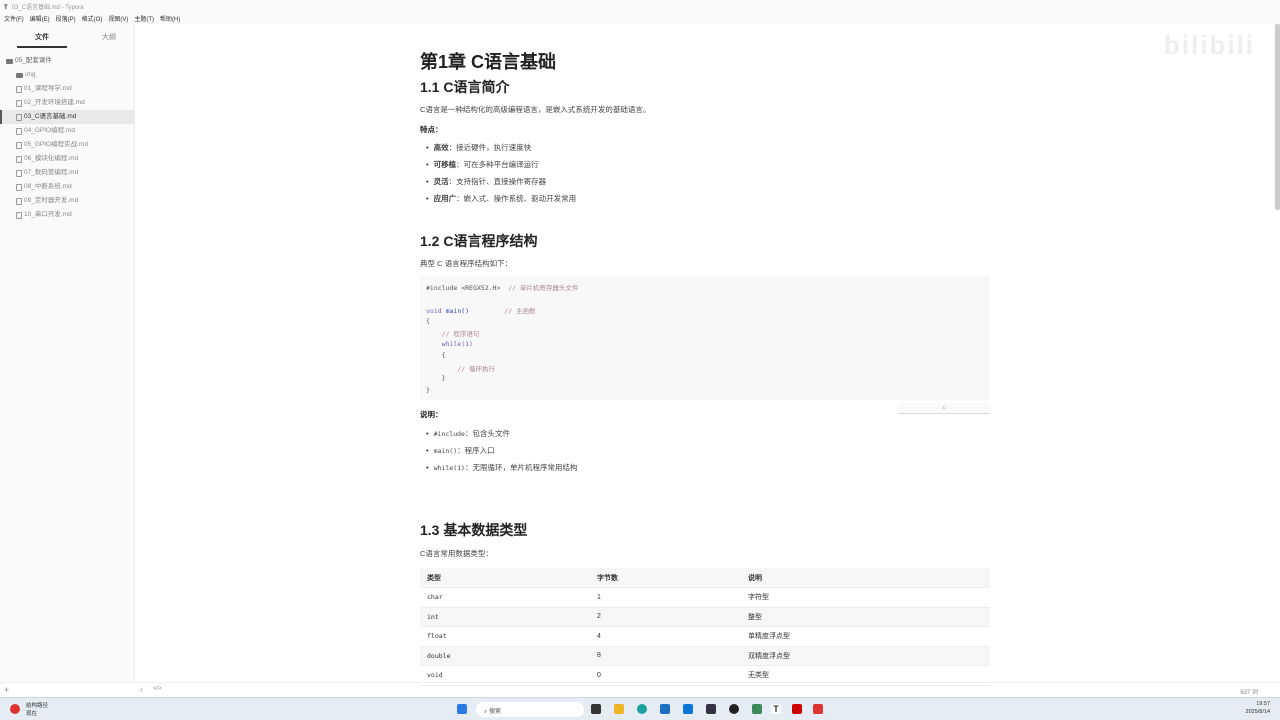 This screenshot has width=1280, height=720. I want to click on title-bar: T 03_C语言基础.md - Typora, so click(640, 5).